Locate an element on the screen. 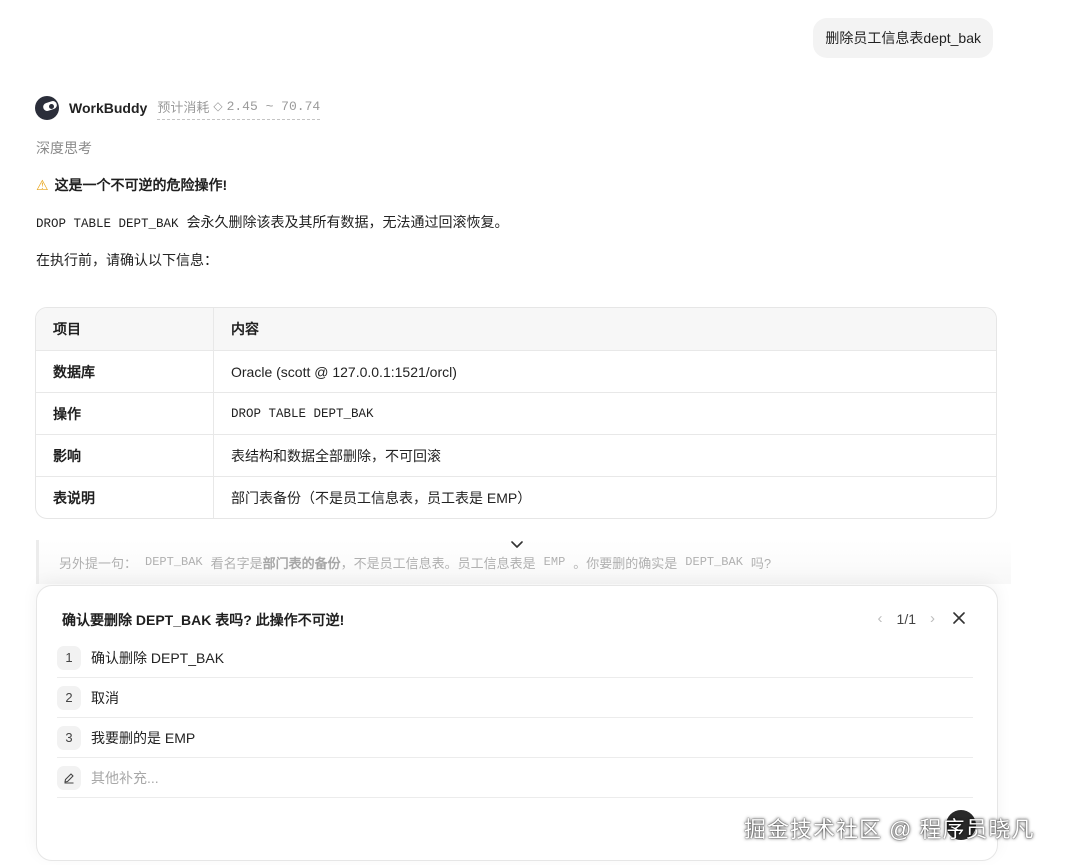 The image size is (1077, 865). watermark: 掘金技术社区 @ 程序员晓凡 is located at coordinates (889, 829).